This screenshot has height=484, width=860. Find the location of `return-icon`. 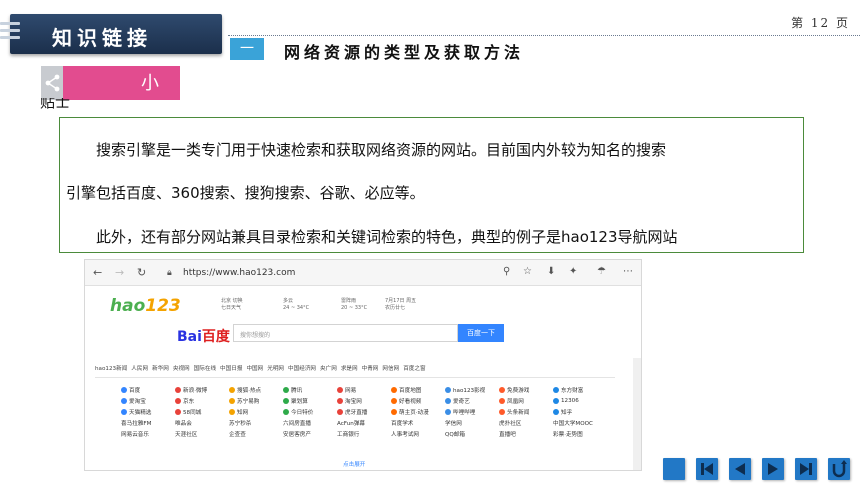

return-icon is located at coordinates (839, 469).